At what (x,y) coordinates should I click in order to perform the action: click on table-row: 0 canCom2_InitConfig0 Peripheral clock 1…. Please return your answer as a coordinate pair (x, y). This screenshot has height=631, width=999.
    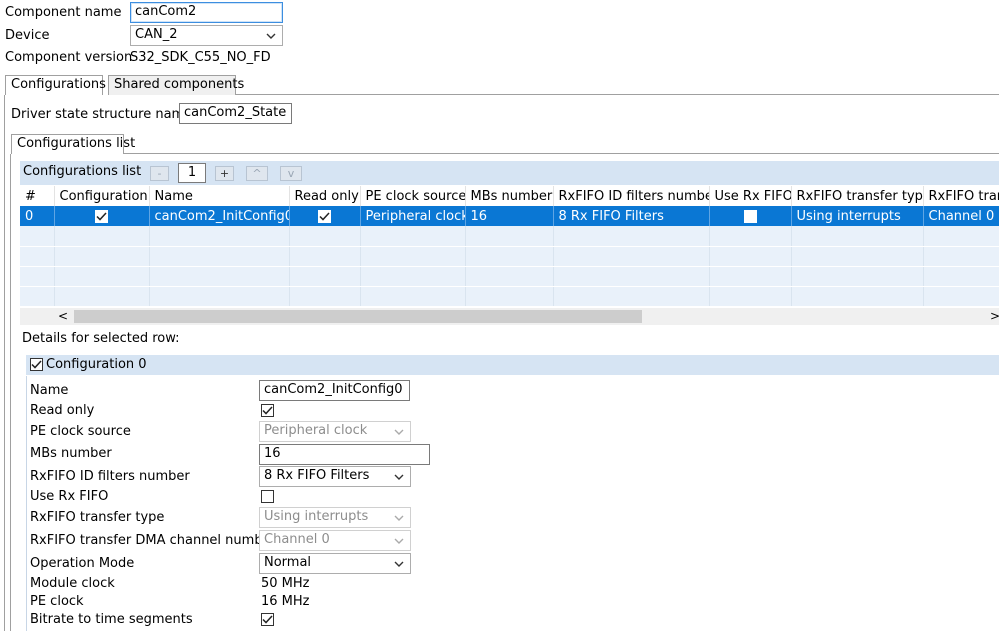
    Looking at the image, I should click on (509, 216).